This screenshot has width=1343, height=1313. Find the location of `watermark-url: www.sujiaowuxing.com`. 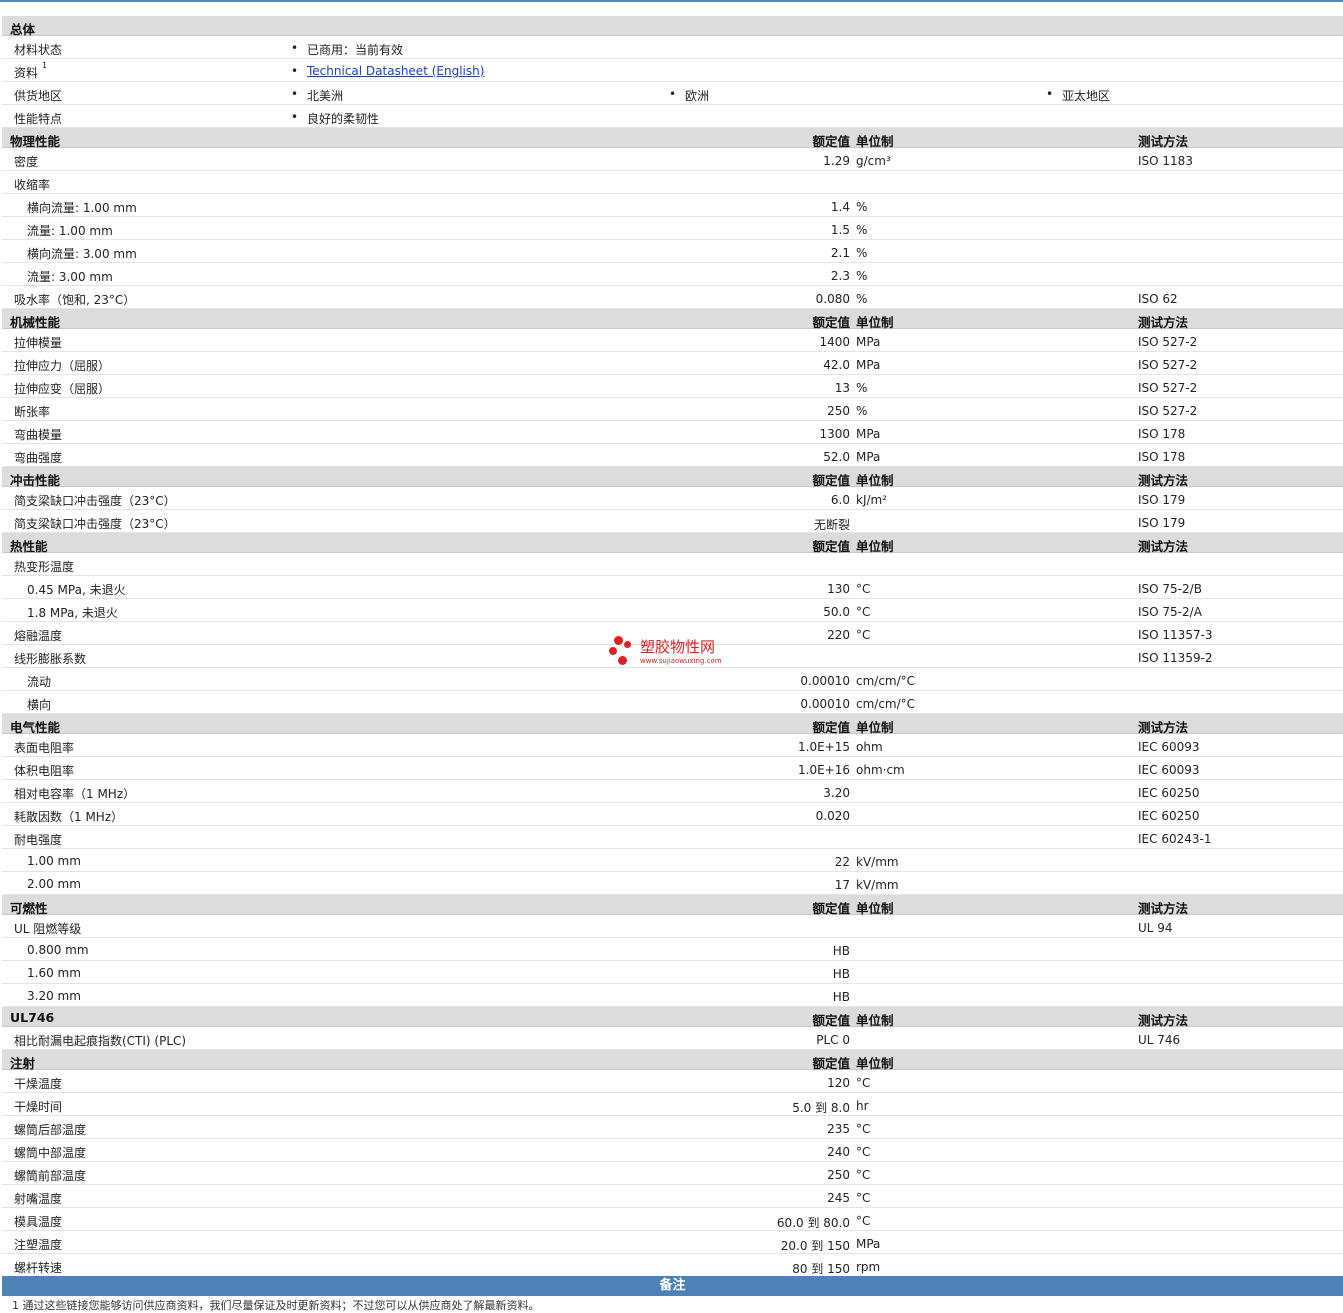

watermark-url: www.sujiaowuxing.com is located at coordinates (681, 661).